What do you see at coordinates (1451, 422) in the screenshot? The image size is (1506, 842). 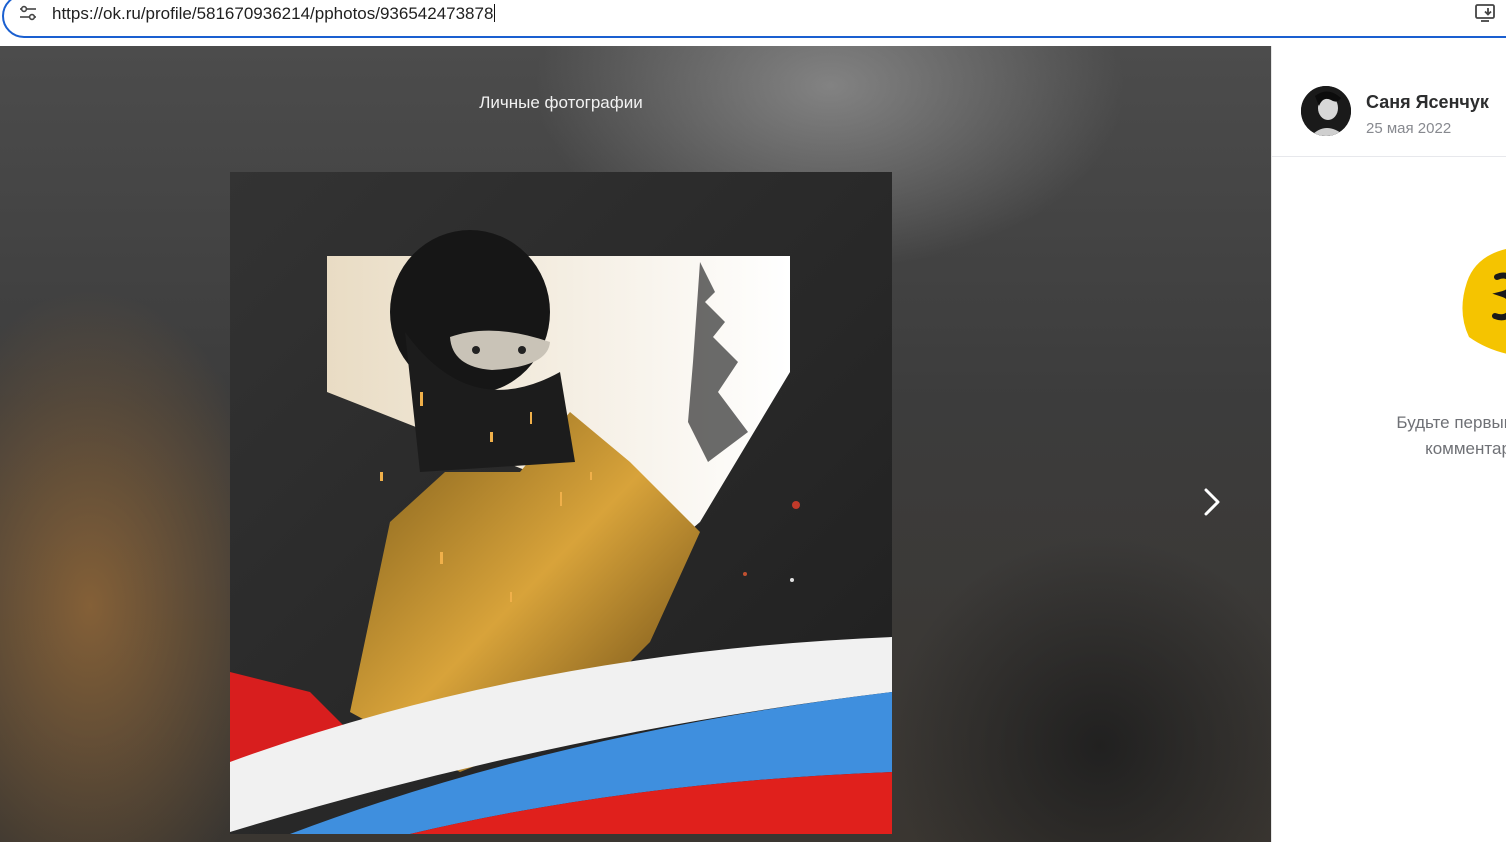 I see `empty-comments-line: Будьте первым, кто оставит` at bounding box center [1451, 422].